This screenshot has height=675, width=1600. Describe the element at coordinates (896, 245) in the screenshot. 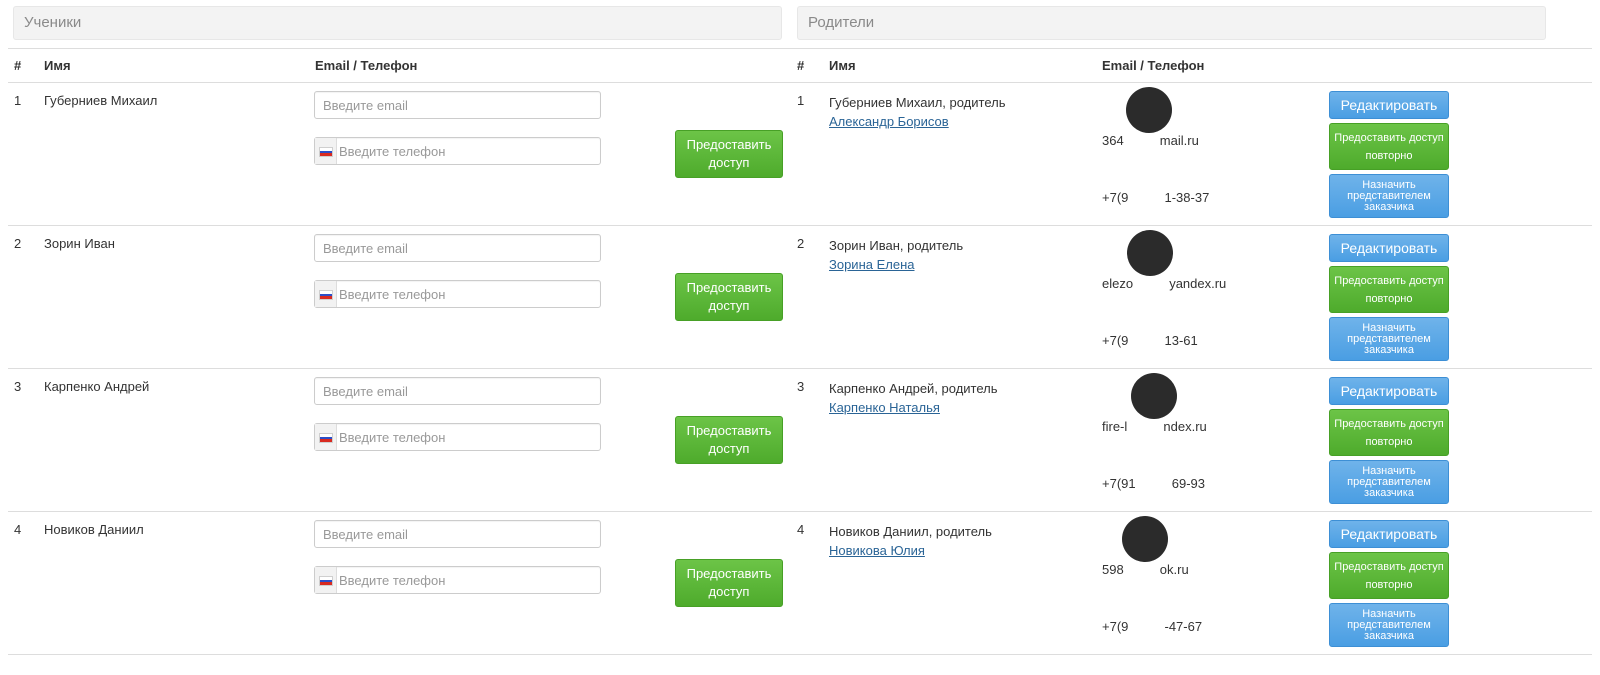

I see `parent-of-label: Зорин Иван, родитель` at that location.